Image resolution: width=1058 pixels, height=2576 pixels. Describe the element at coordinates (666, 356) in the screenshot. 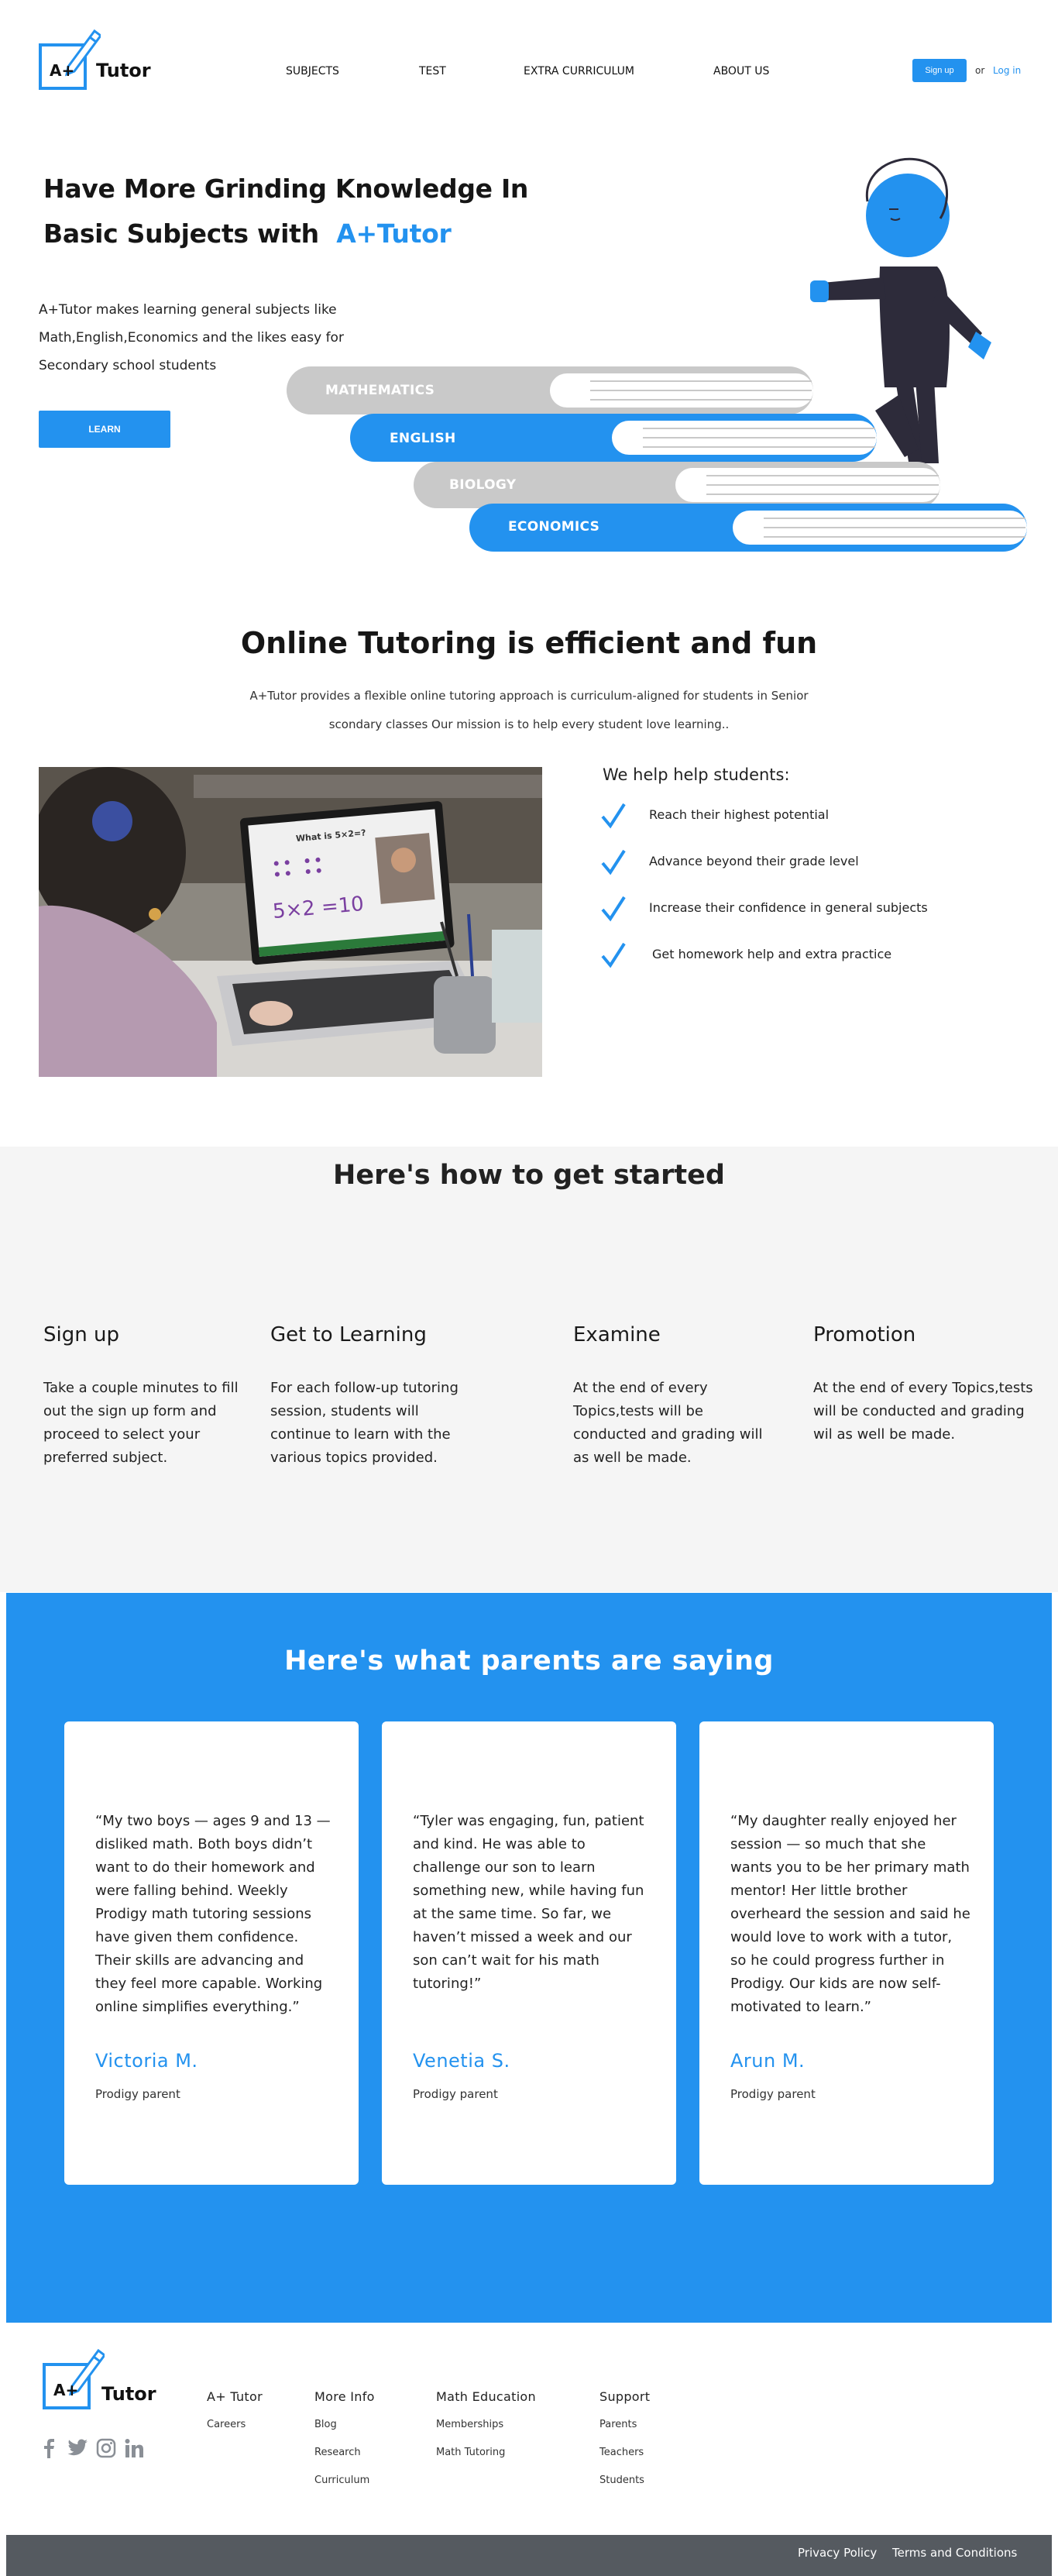

I see `books-illustration: MATHEMATICS ENGLISH BIOLOGY ECONOMICS` at that location.